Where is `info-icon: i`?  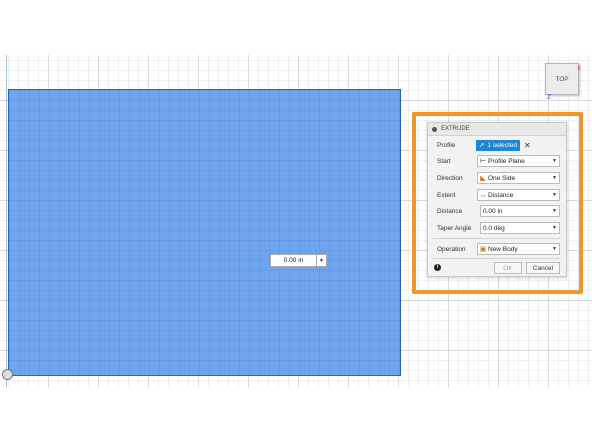
info-icon: i is located at coordinates (437, 267).